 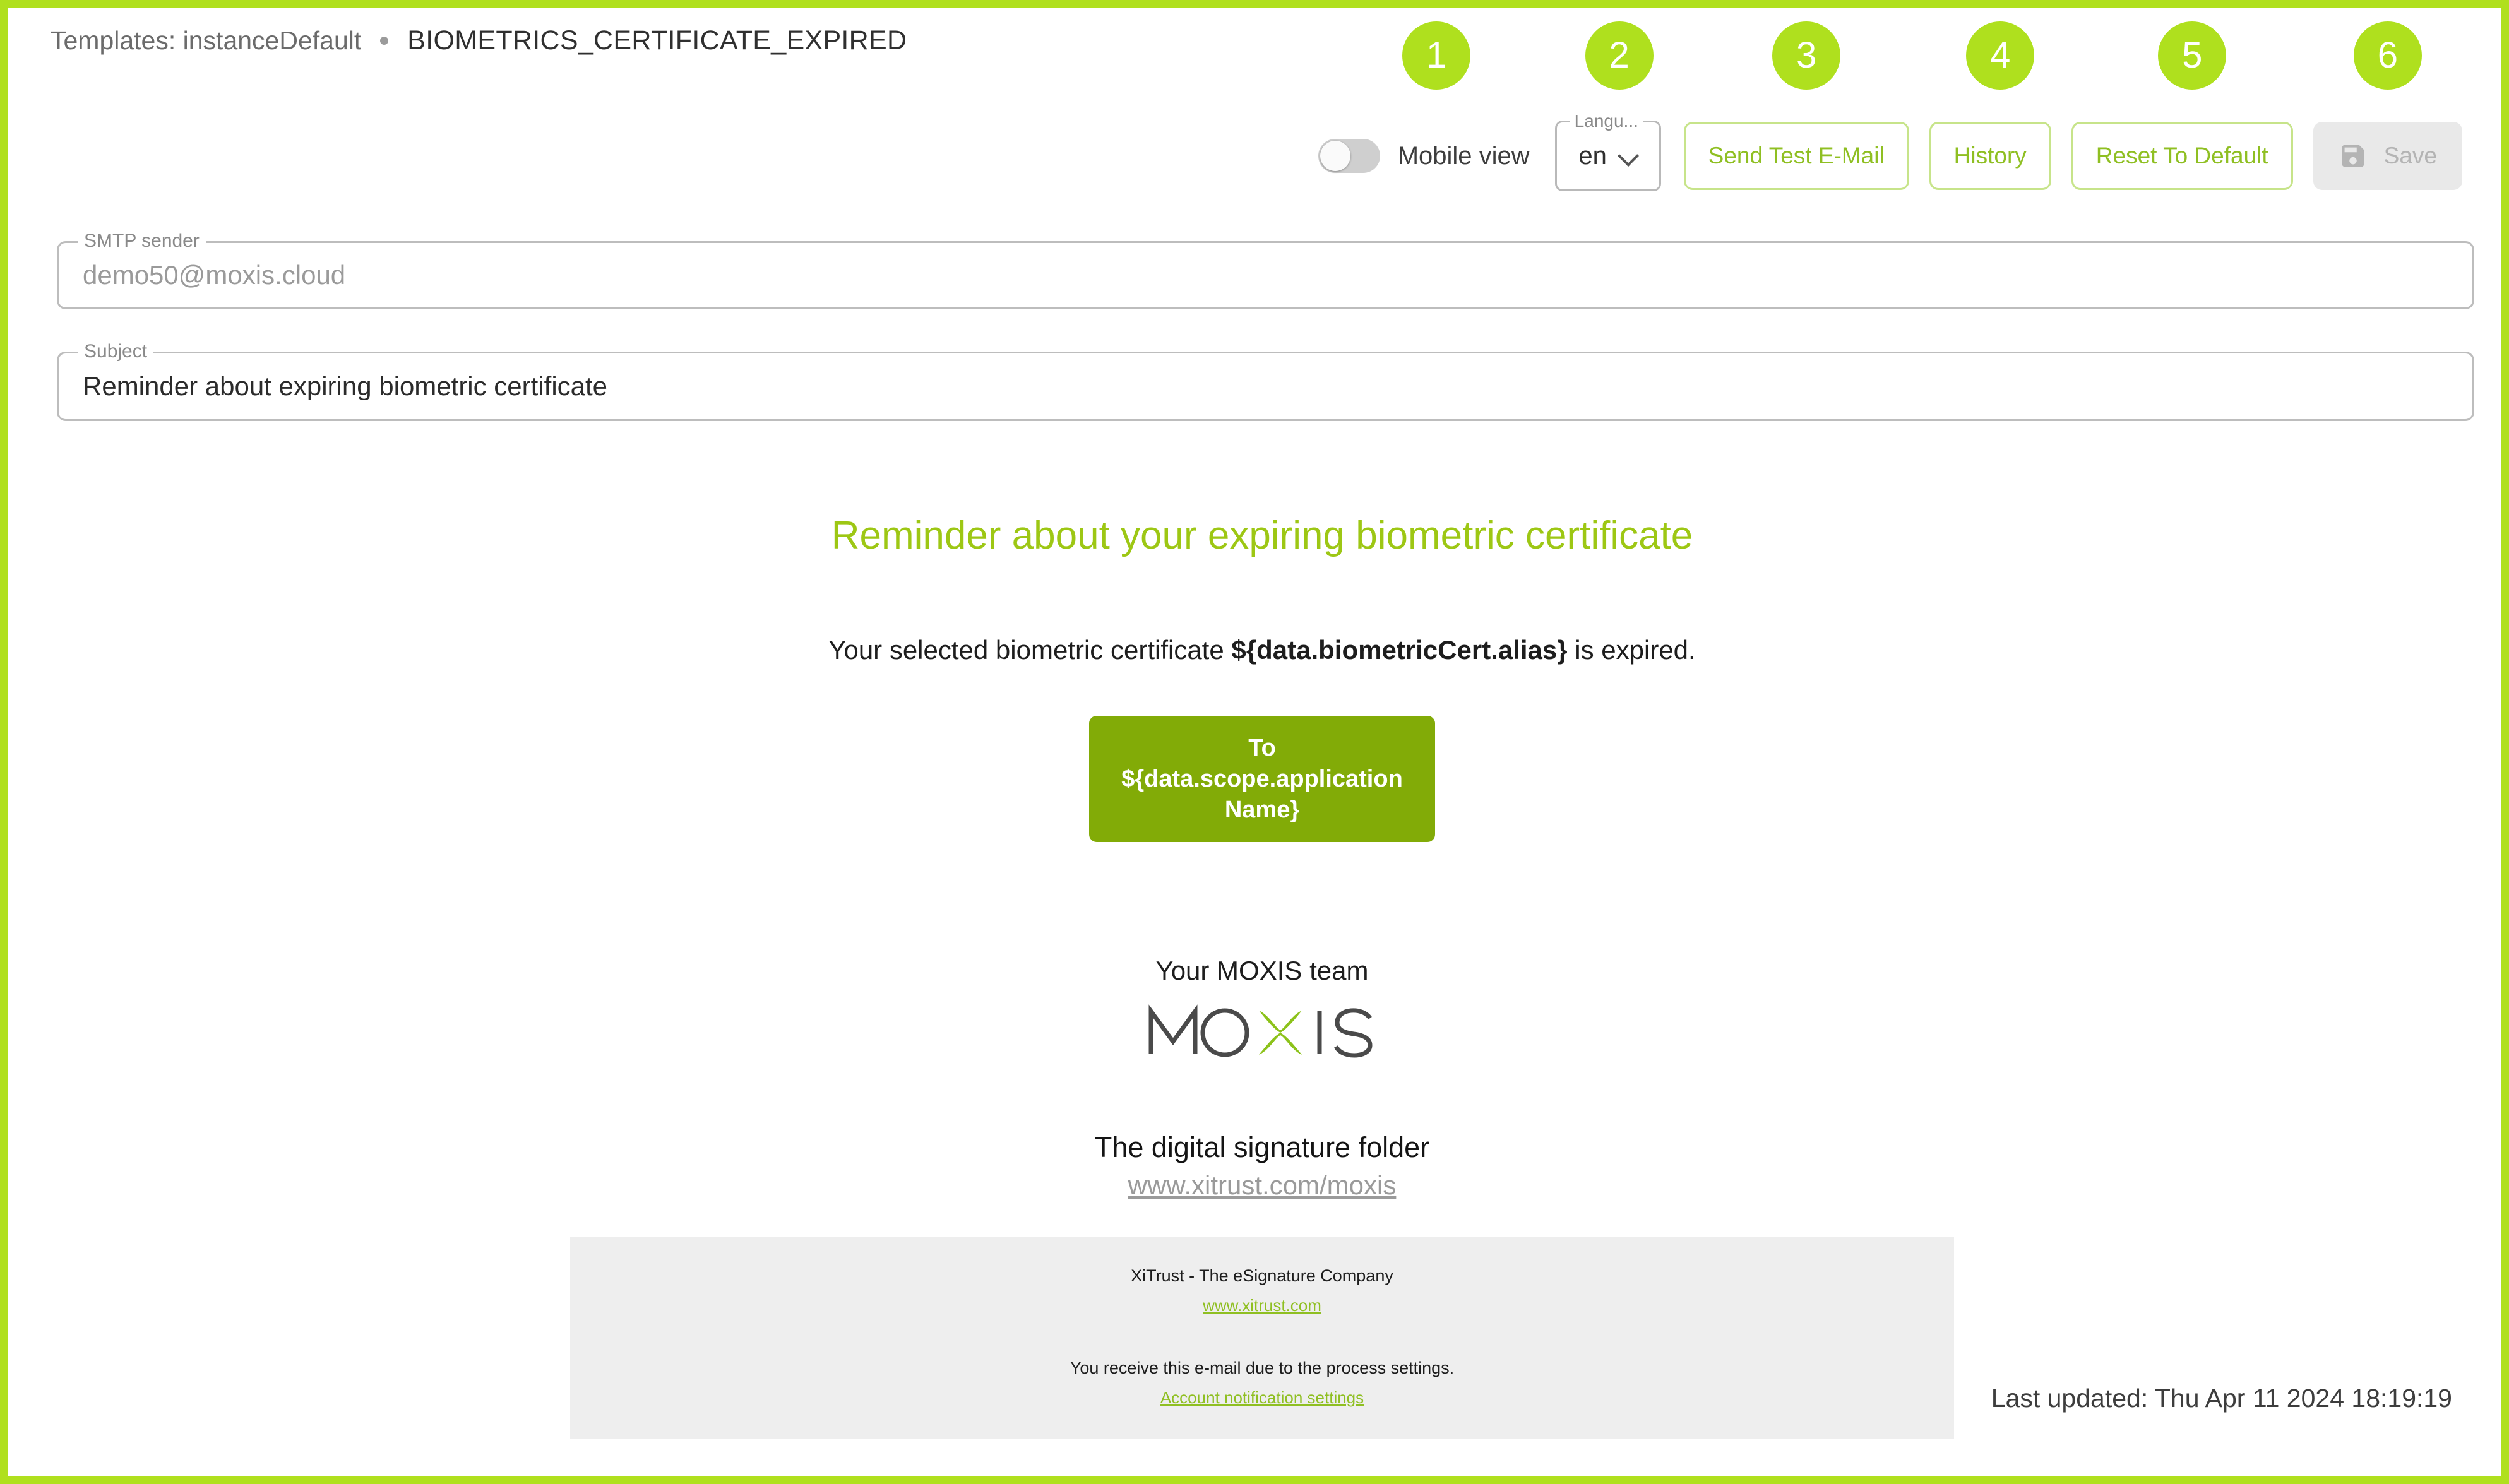 I want to click on mobile-view-slot: 1 Mobile view, so click(x=1437, y=106).